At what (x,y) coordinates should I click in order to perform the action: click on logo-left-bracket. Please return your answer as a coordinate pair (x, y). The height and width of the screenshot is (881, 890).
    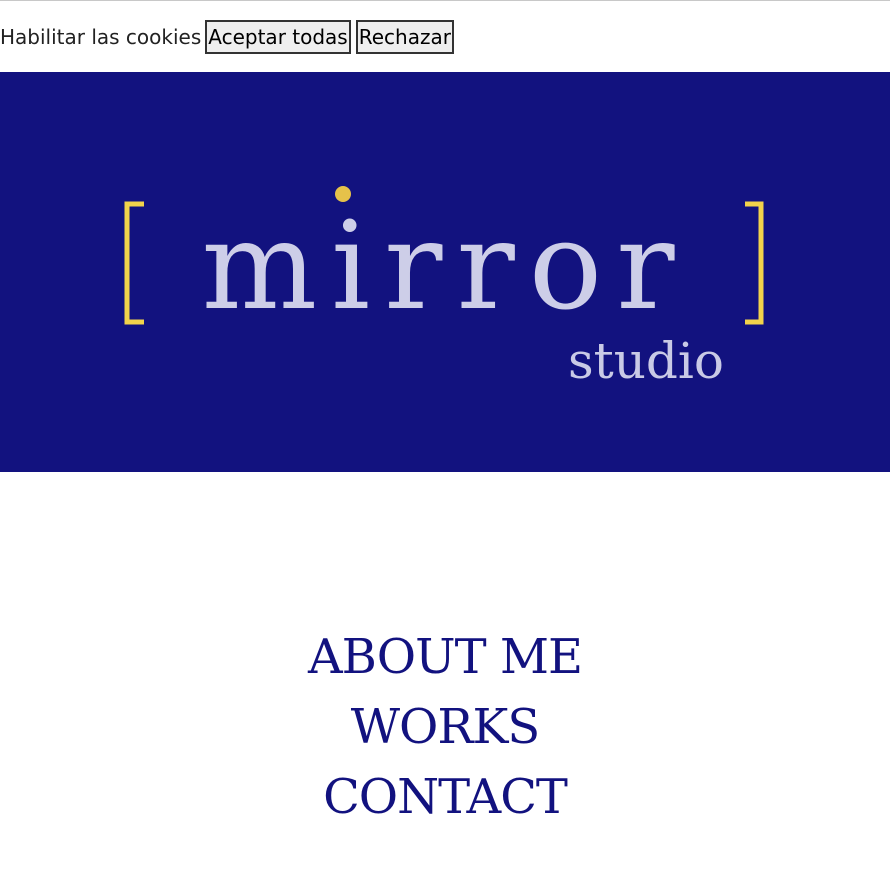
    Looking at the image, I should click on (134, 263).